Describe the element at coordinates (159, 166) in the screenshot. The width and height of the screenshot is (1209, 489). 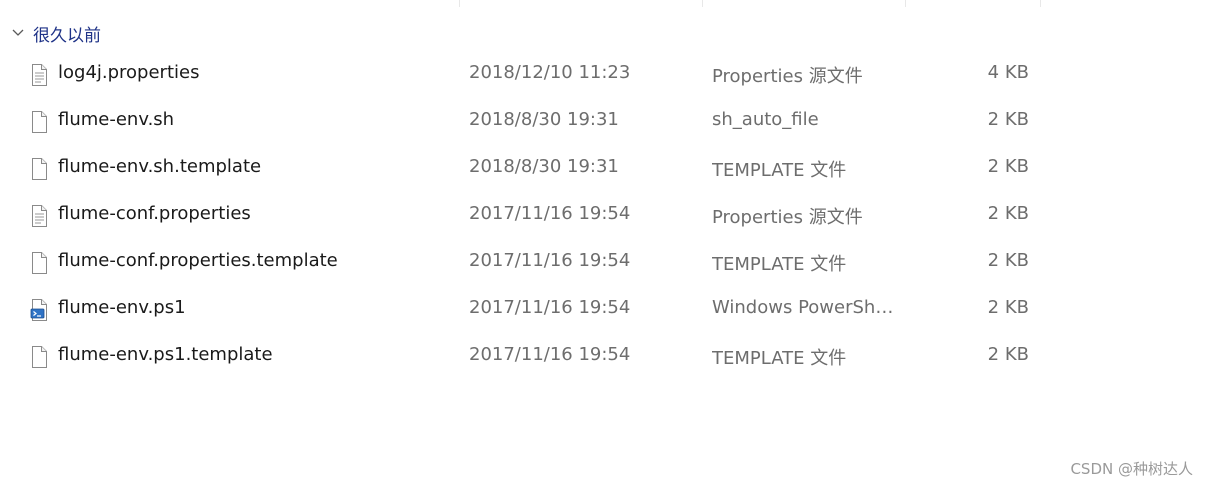
I see `file-name: flume-env.sh.template` at that location.